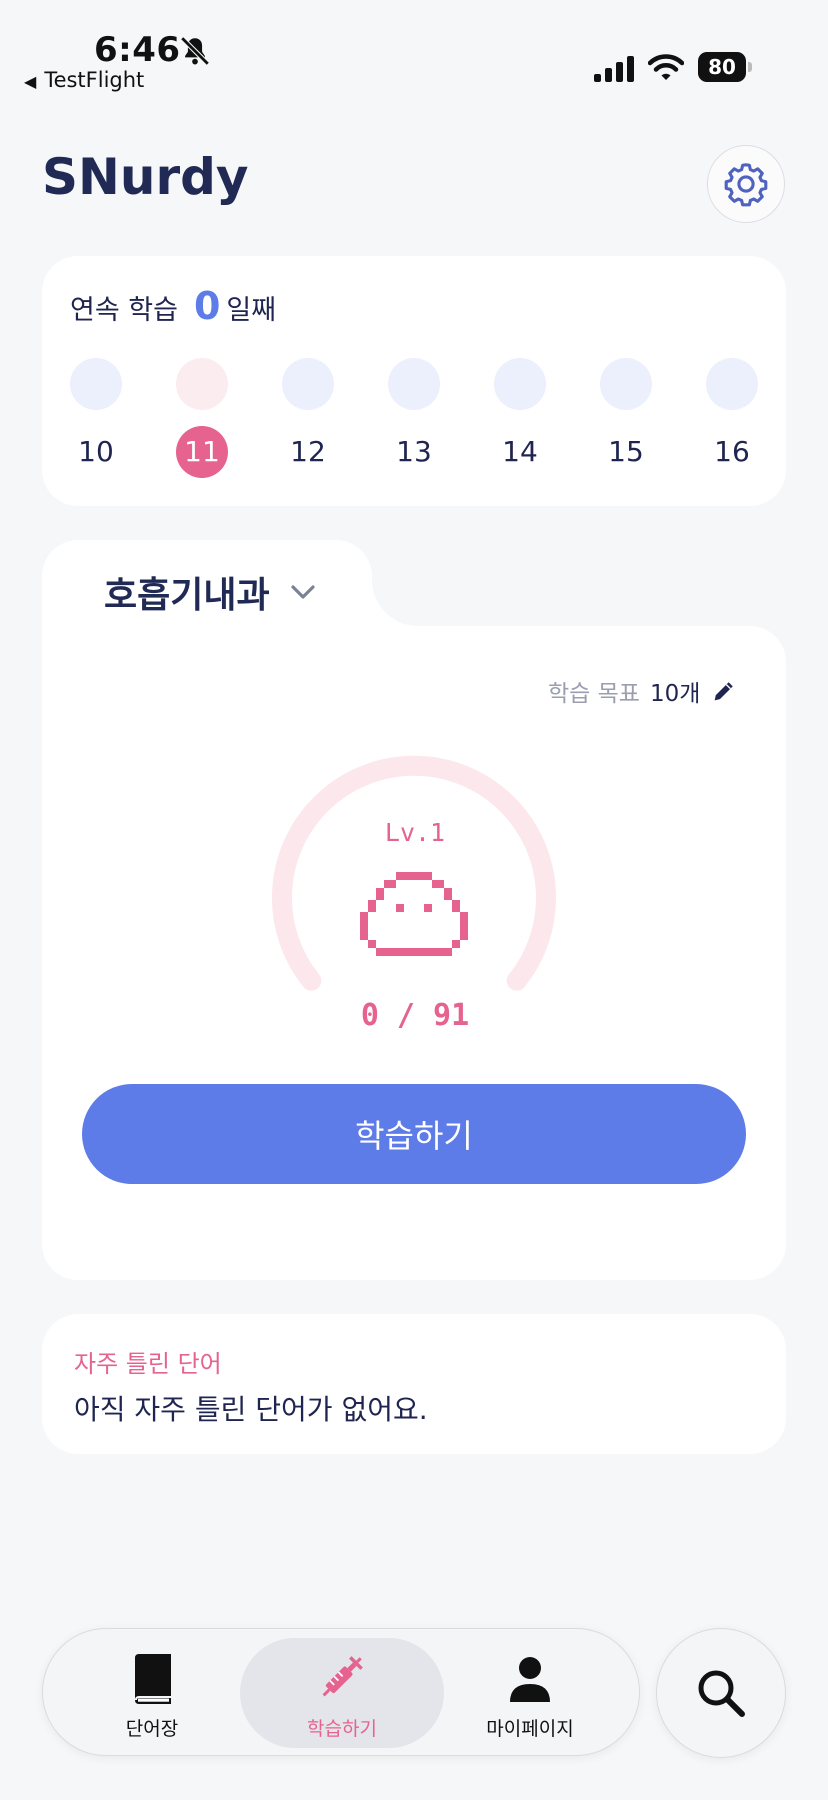  What do you see at coordinates (124, 310) in the screenshot?
I see `streak-label-prefix: 연속 학습` at bounding box center [124, 310].